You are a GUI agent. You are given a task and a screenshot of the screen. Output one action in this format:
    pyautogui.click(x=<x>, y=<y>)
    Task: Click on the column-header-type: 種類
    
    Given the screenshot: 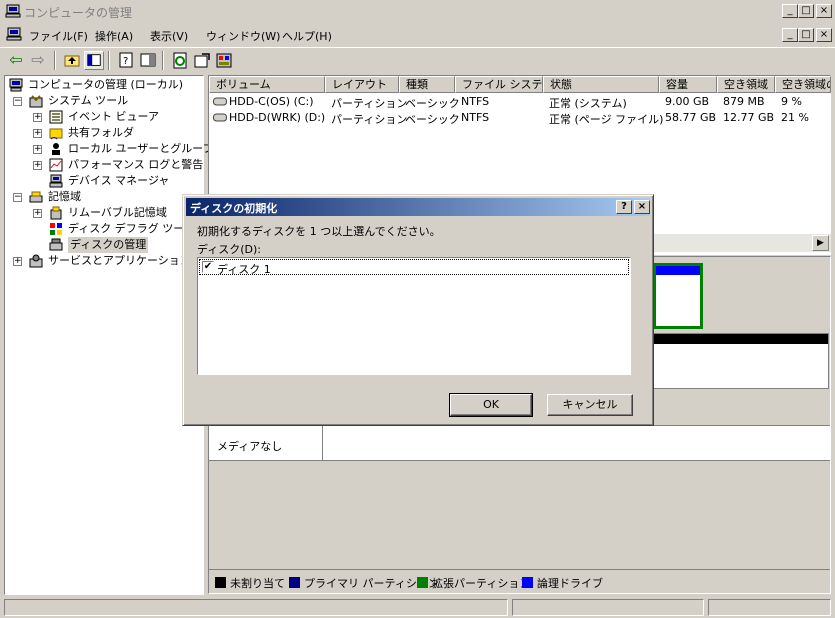 What is the action you would take?
    pyautogui.click(x=427, y=84)
    